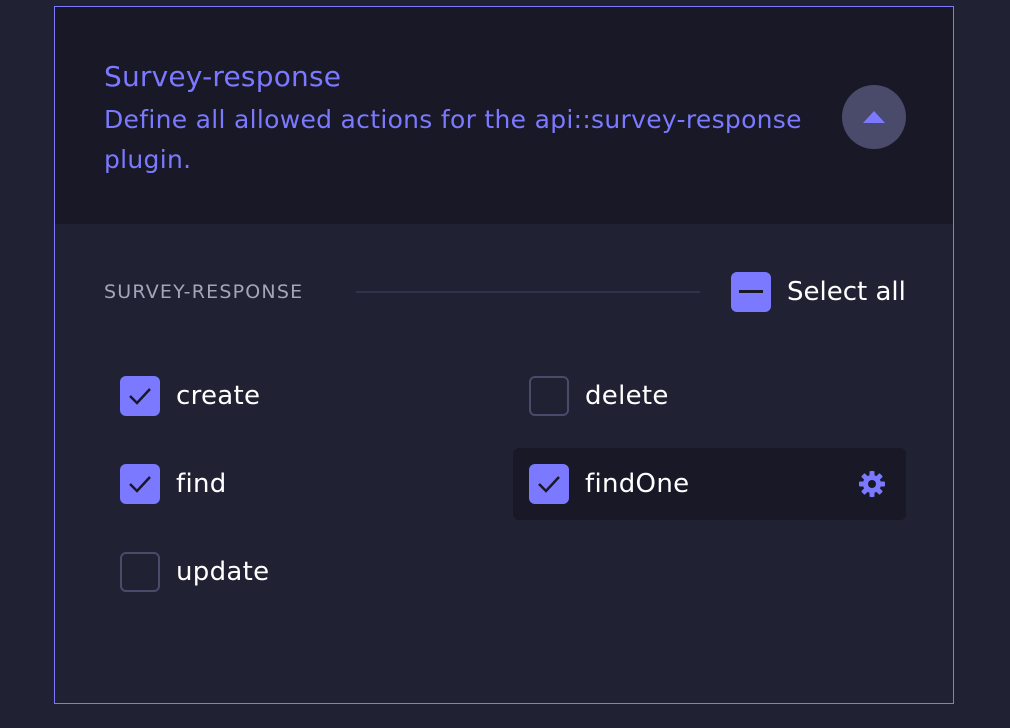 The image size is (1010, 728). I want to click on permission-update: update, so click(194, 572).